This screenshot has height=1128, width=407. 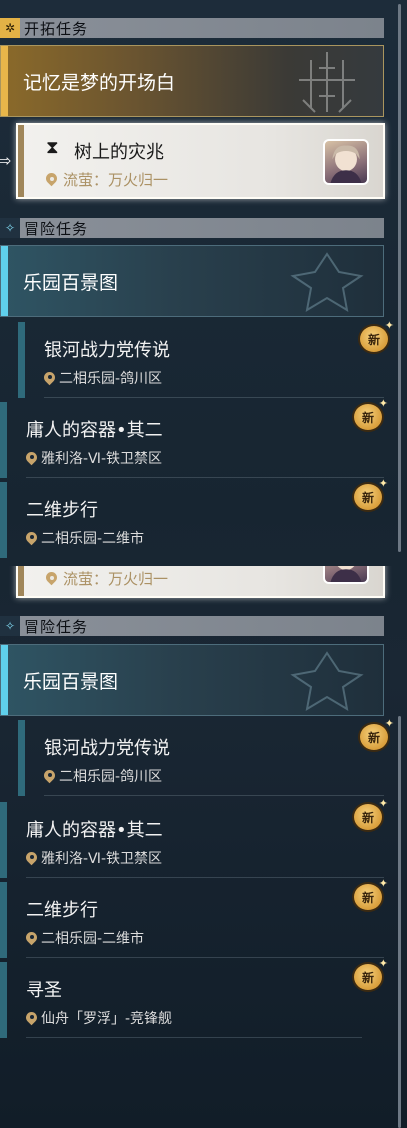 I want to click on section-title: 开拓任务, so click(x=56, y=28).